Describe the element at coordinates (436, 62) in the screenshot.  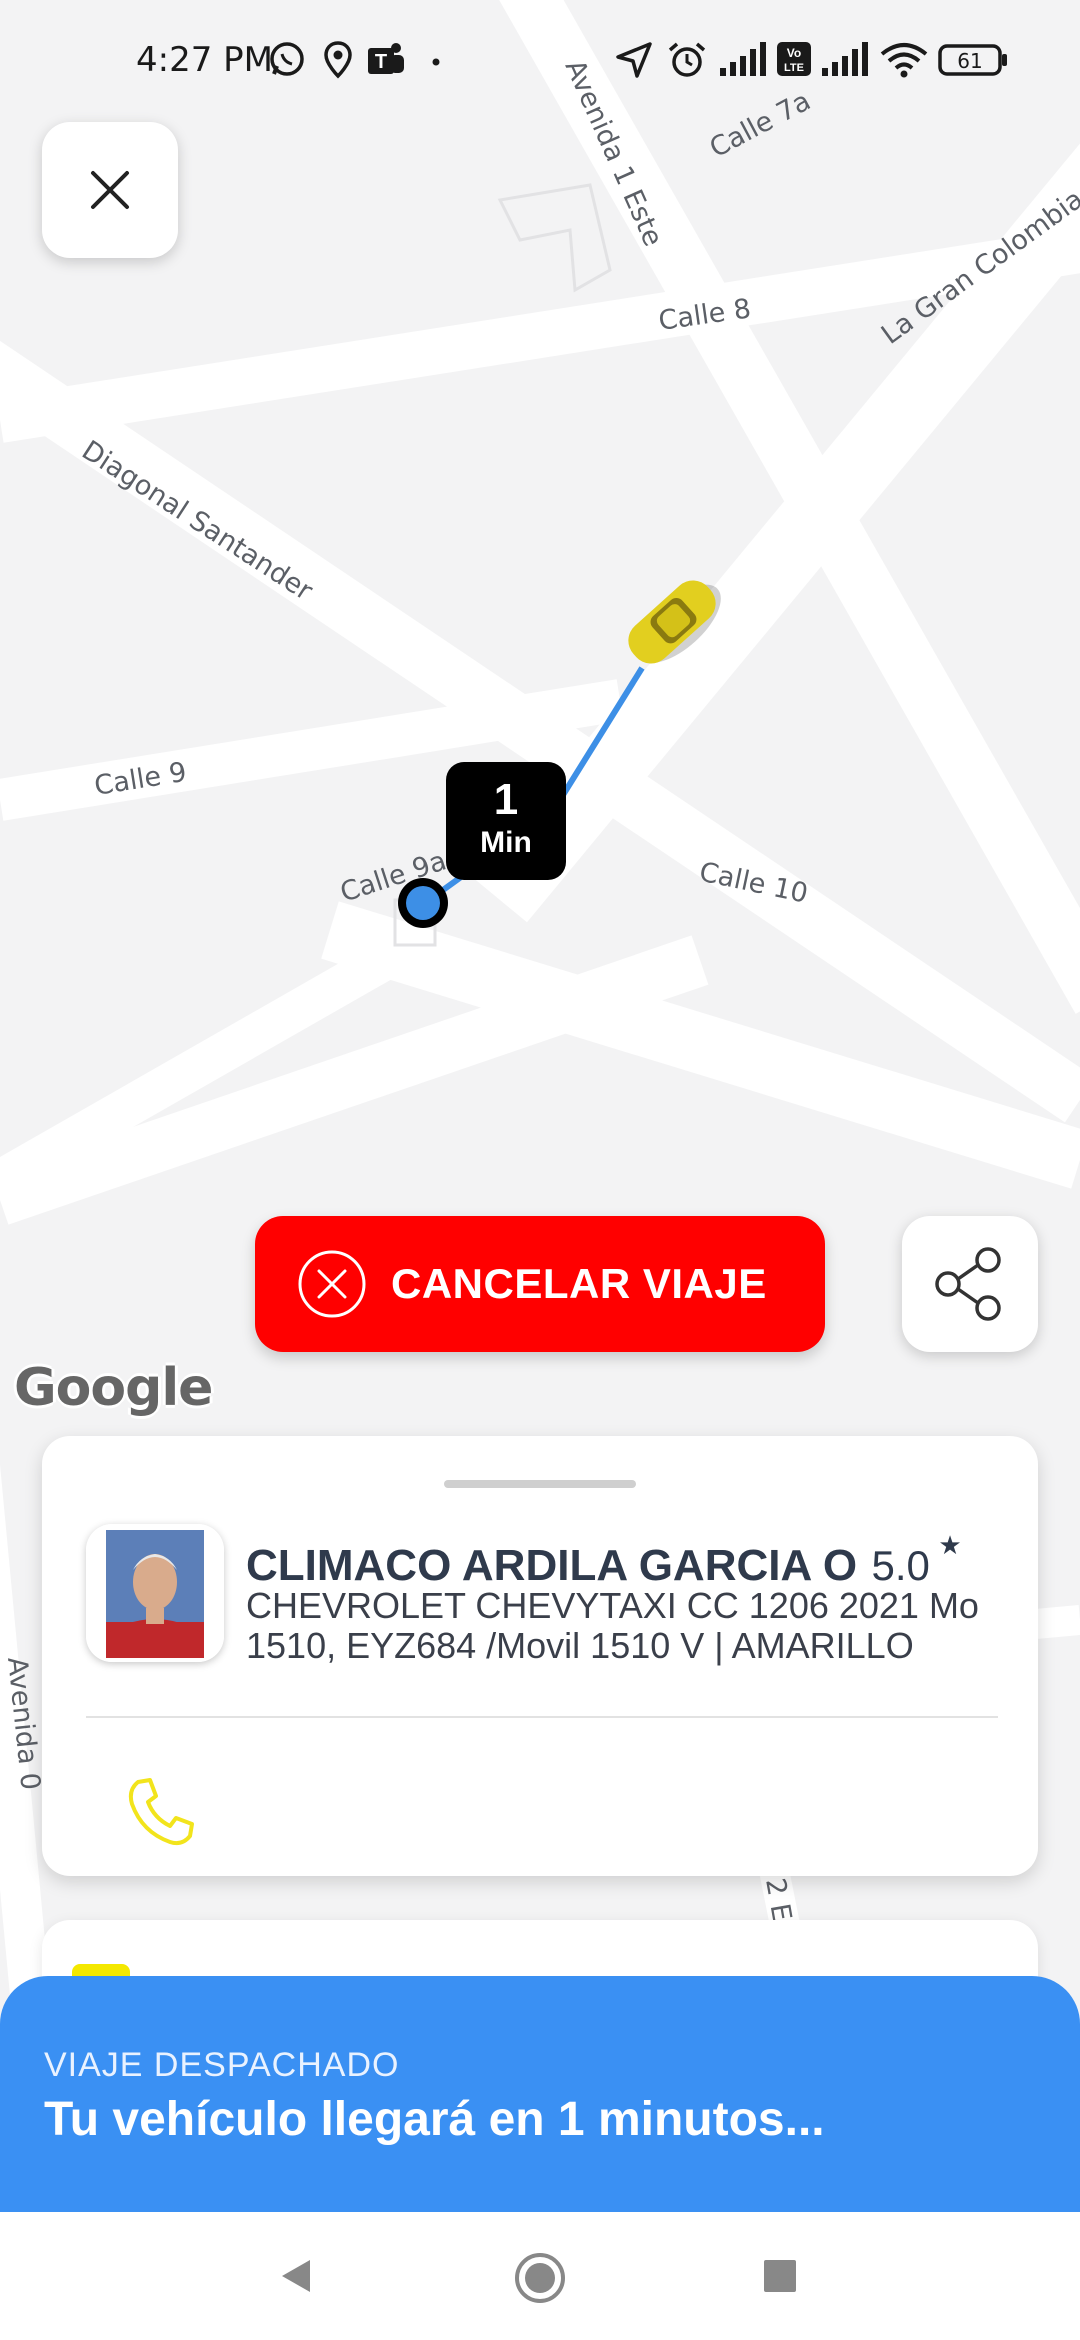
I see `notification-dot-icon` at that location.